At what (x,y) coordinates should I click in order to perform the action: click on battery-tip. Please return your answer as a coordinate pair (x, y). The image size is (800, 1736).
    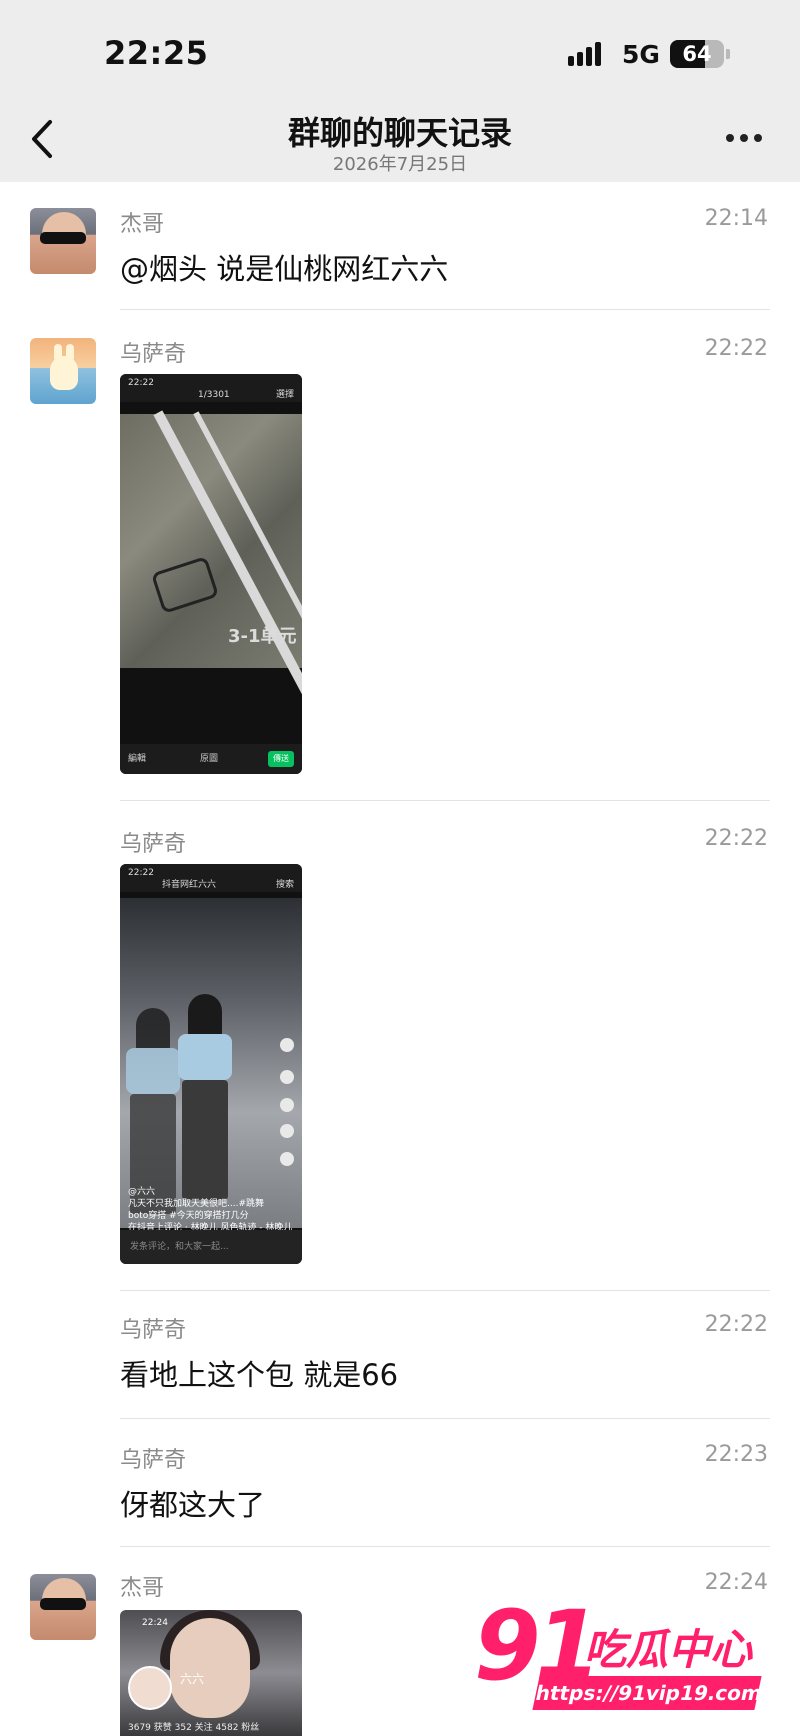
    Looking at the image, I should click on (728, 54).